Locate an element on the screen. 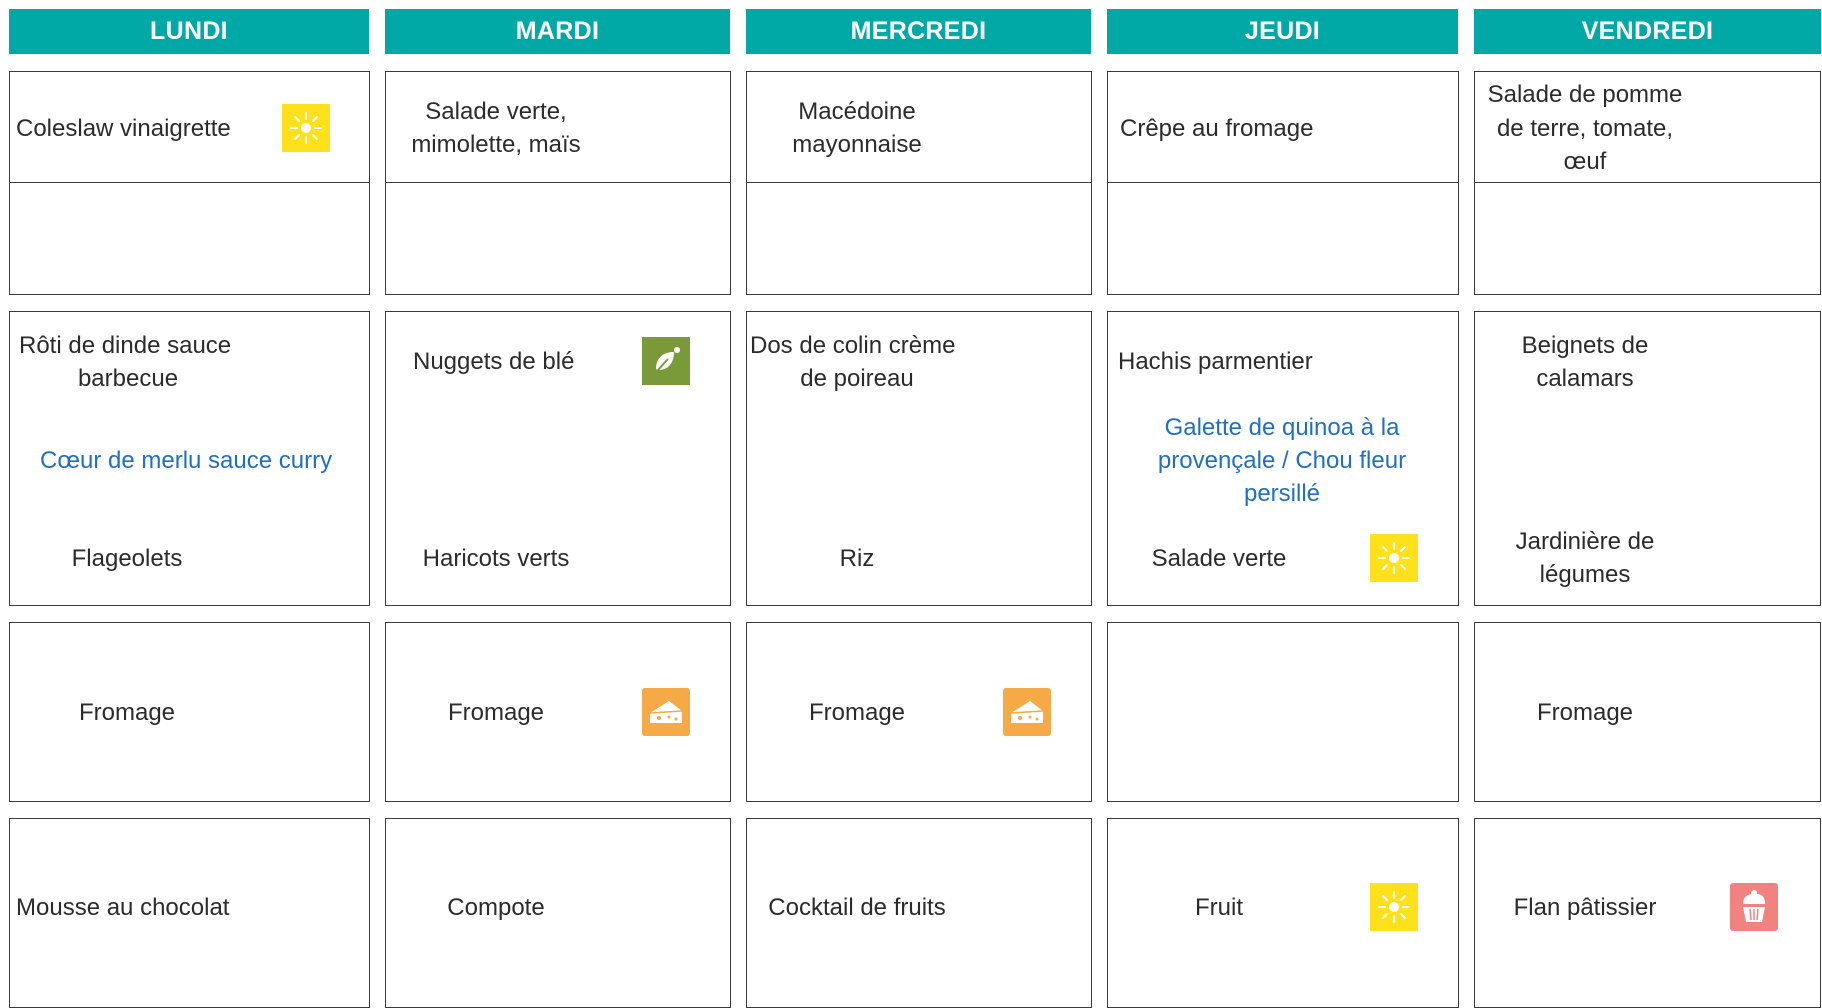 Image resolution: width=1822 pixels, height=1008 pixels. header-mardi: MARDI is located at coordinates (557, 31).